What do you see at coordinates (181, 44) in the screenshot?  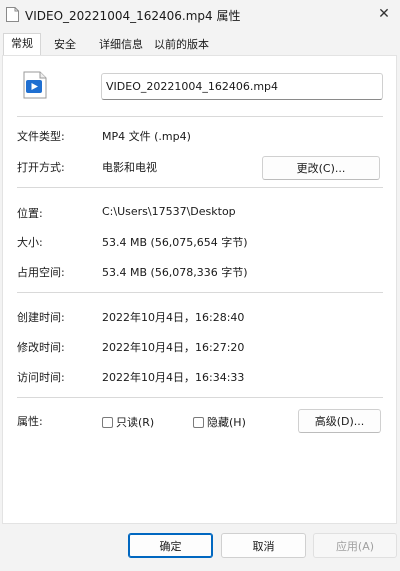 I see `tab-previous-versions: 以前的版本` at bounding box center [181, 44].